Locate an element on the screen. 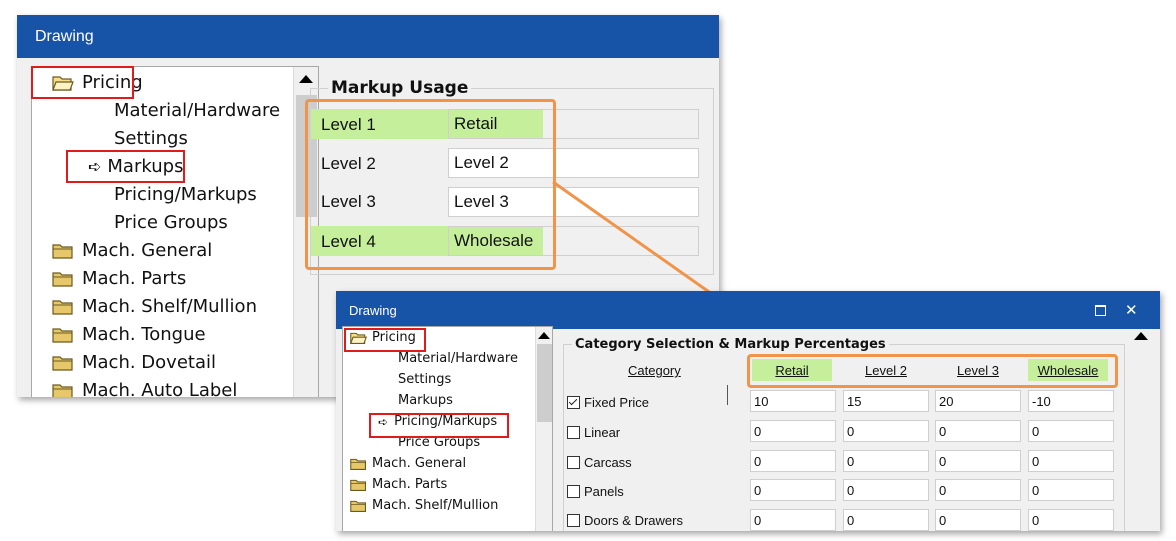  vertical-scrollbar is located at coordinates (543, 429).